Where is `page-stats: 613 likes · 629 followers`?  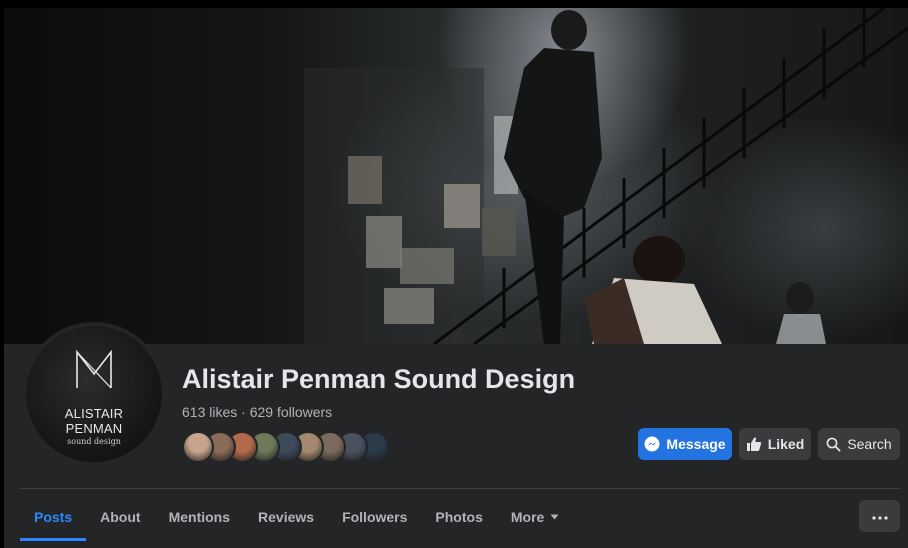
page-stats: 613 likes · 629 followers is located at coordinates (257, 412).